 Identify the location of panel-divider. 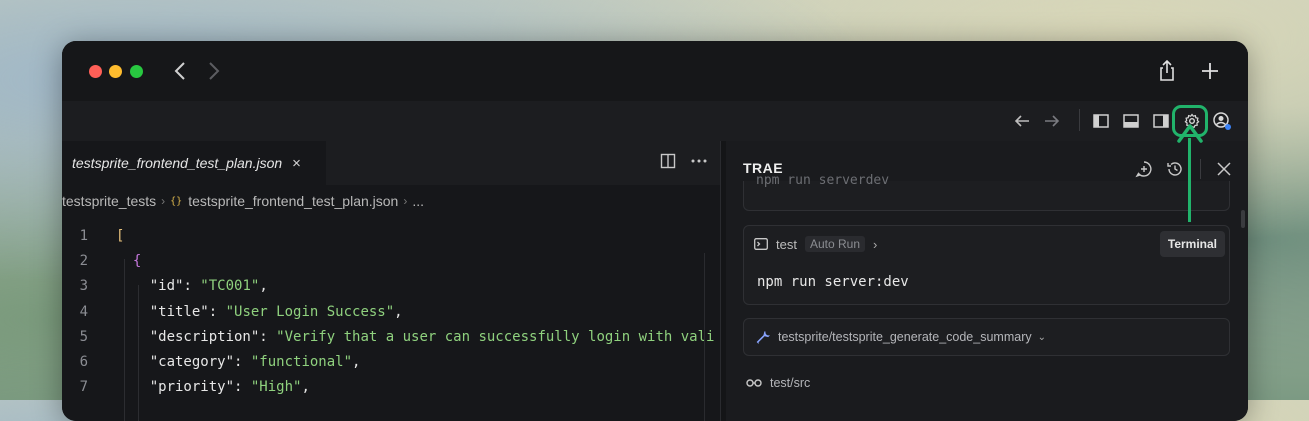
(1200, 169).